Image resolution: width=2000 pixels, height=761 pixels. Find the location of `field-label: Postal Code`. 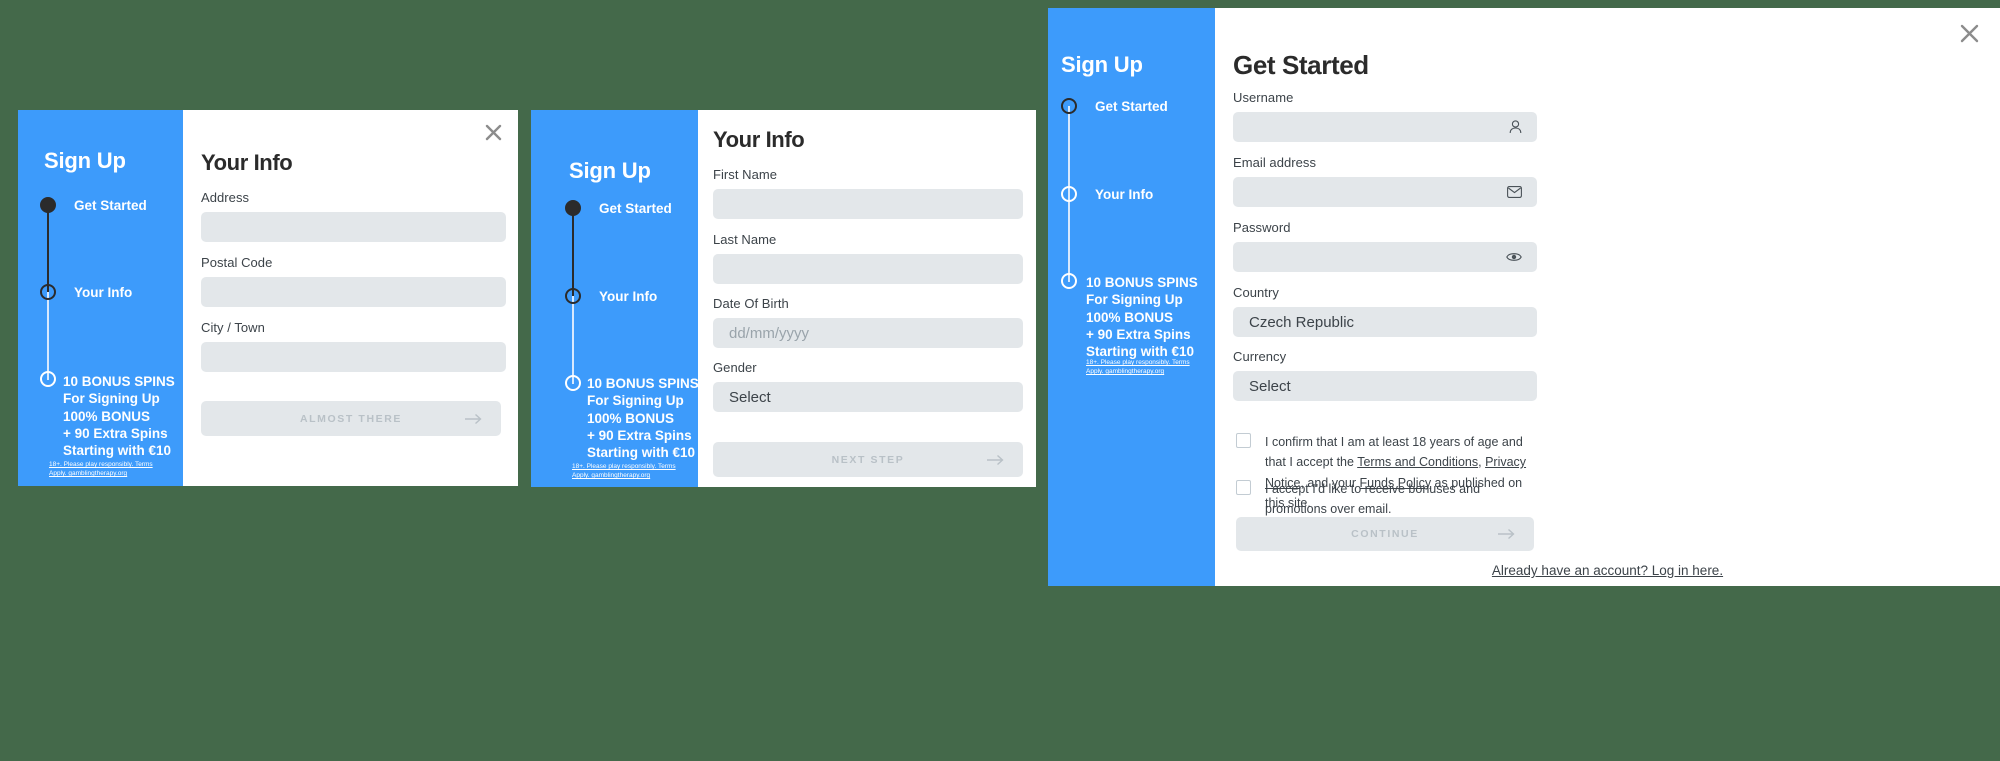

field-label: Postal Code is located at coordinates (237, 262).